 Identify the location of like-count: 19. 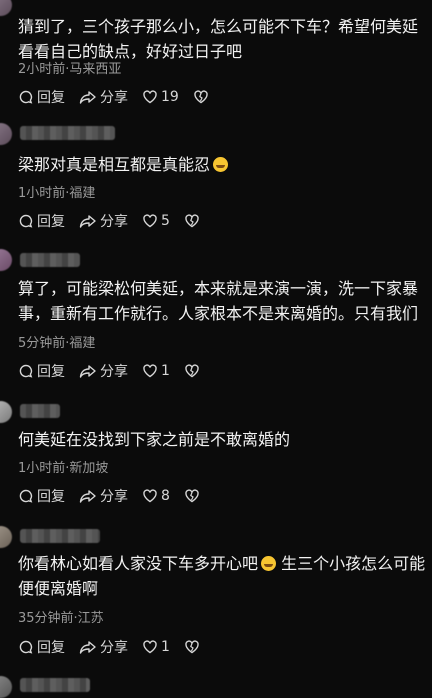
(170, 97).